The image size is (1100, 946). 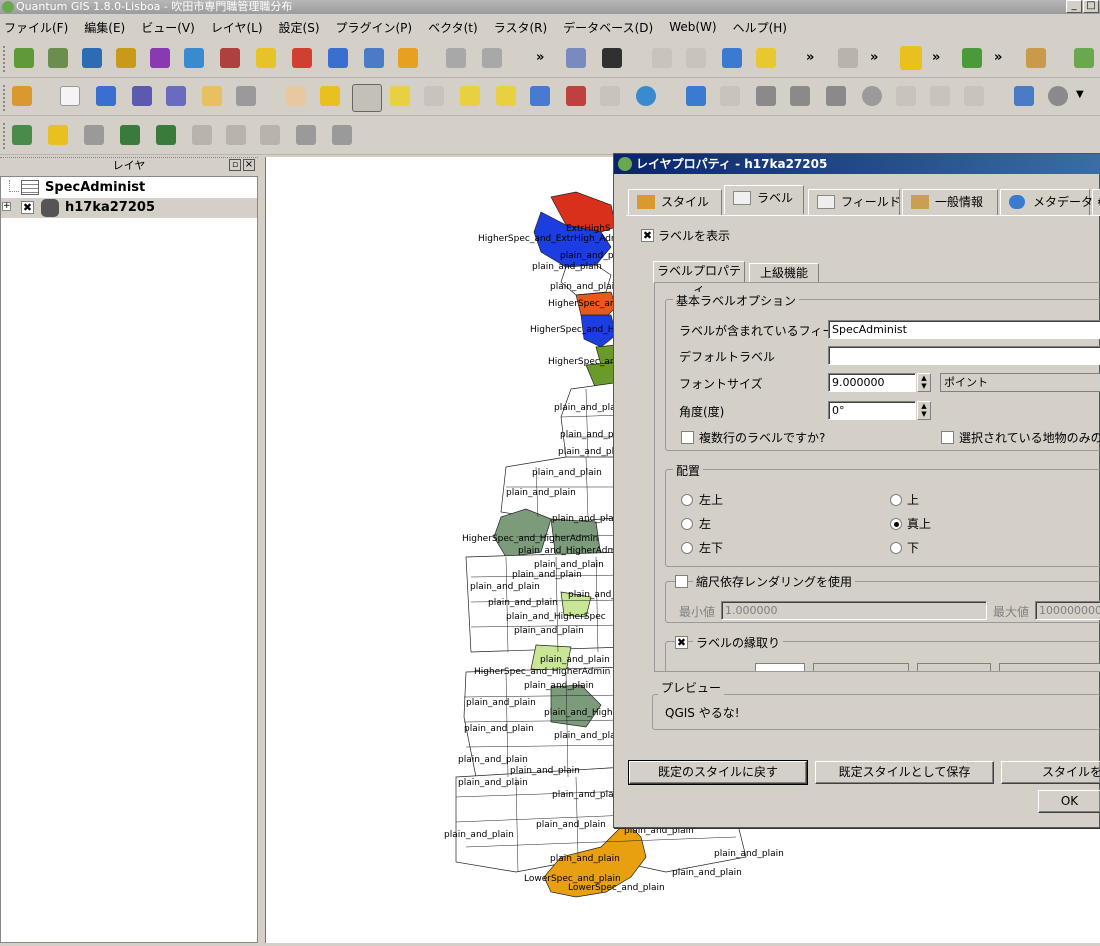 I want to click on save-as-default-button: 既定スタイルとして保存, so click(x=904, y=772).